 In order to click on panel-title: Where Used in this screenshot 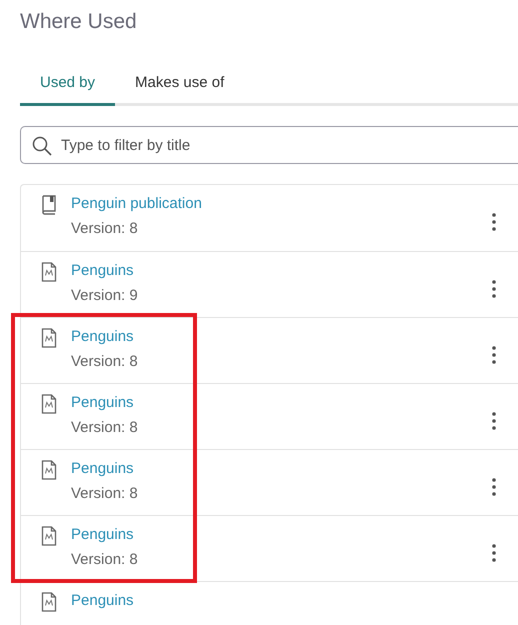, I will do `click(78, 22)`.